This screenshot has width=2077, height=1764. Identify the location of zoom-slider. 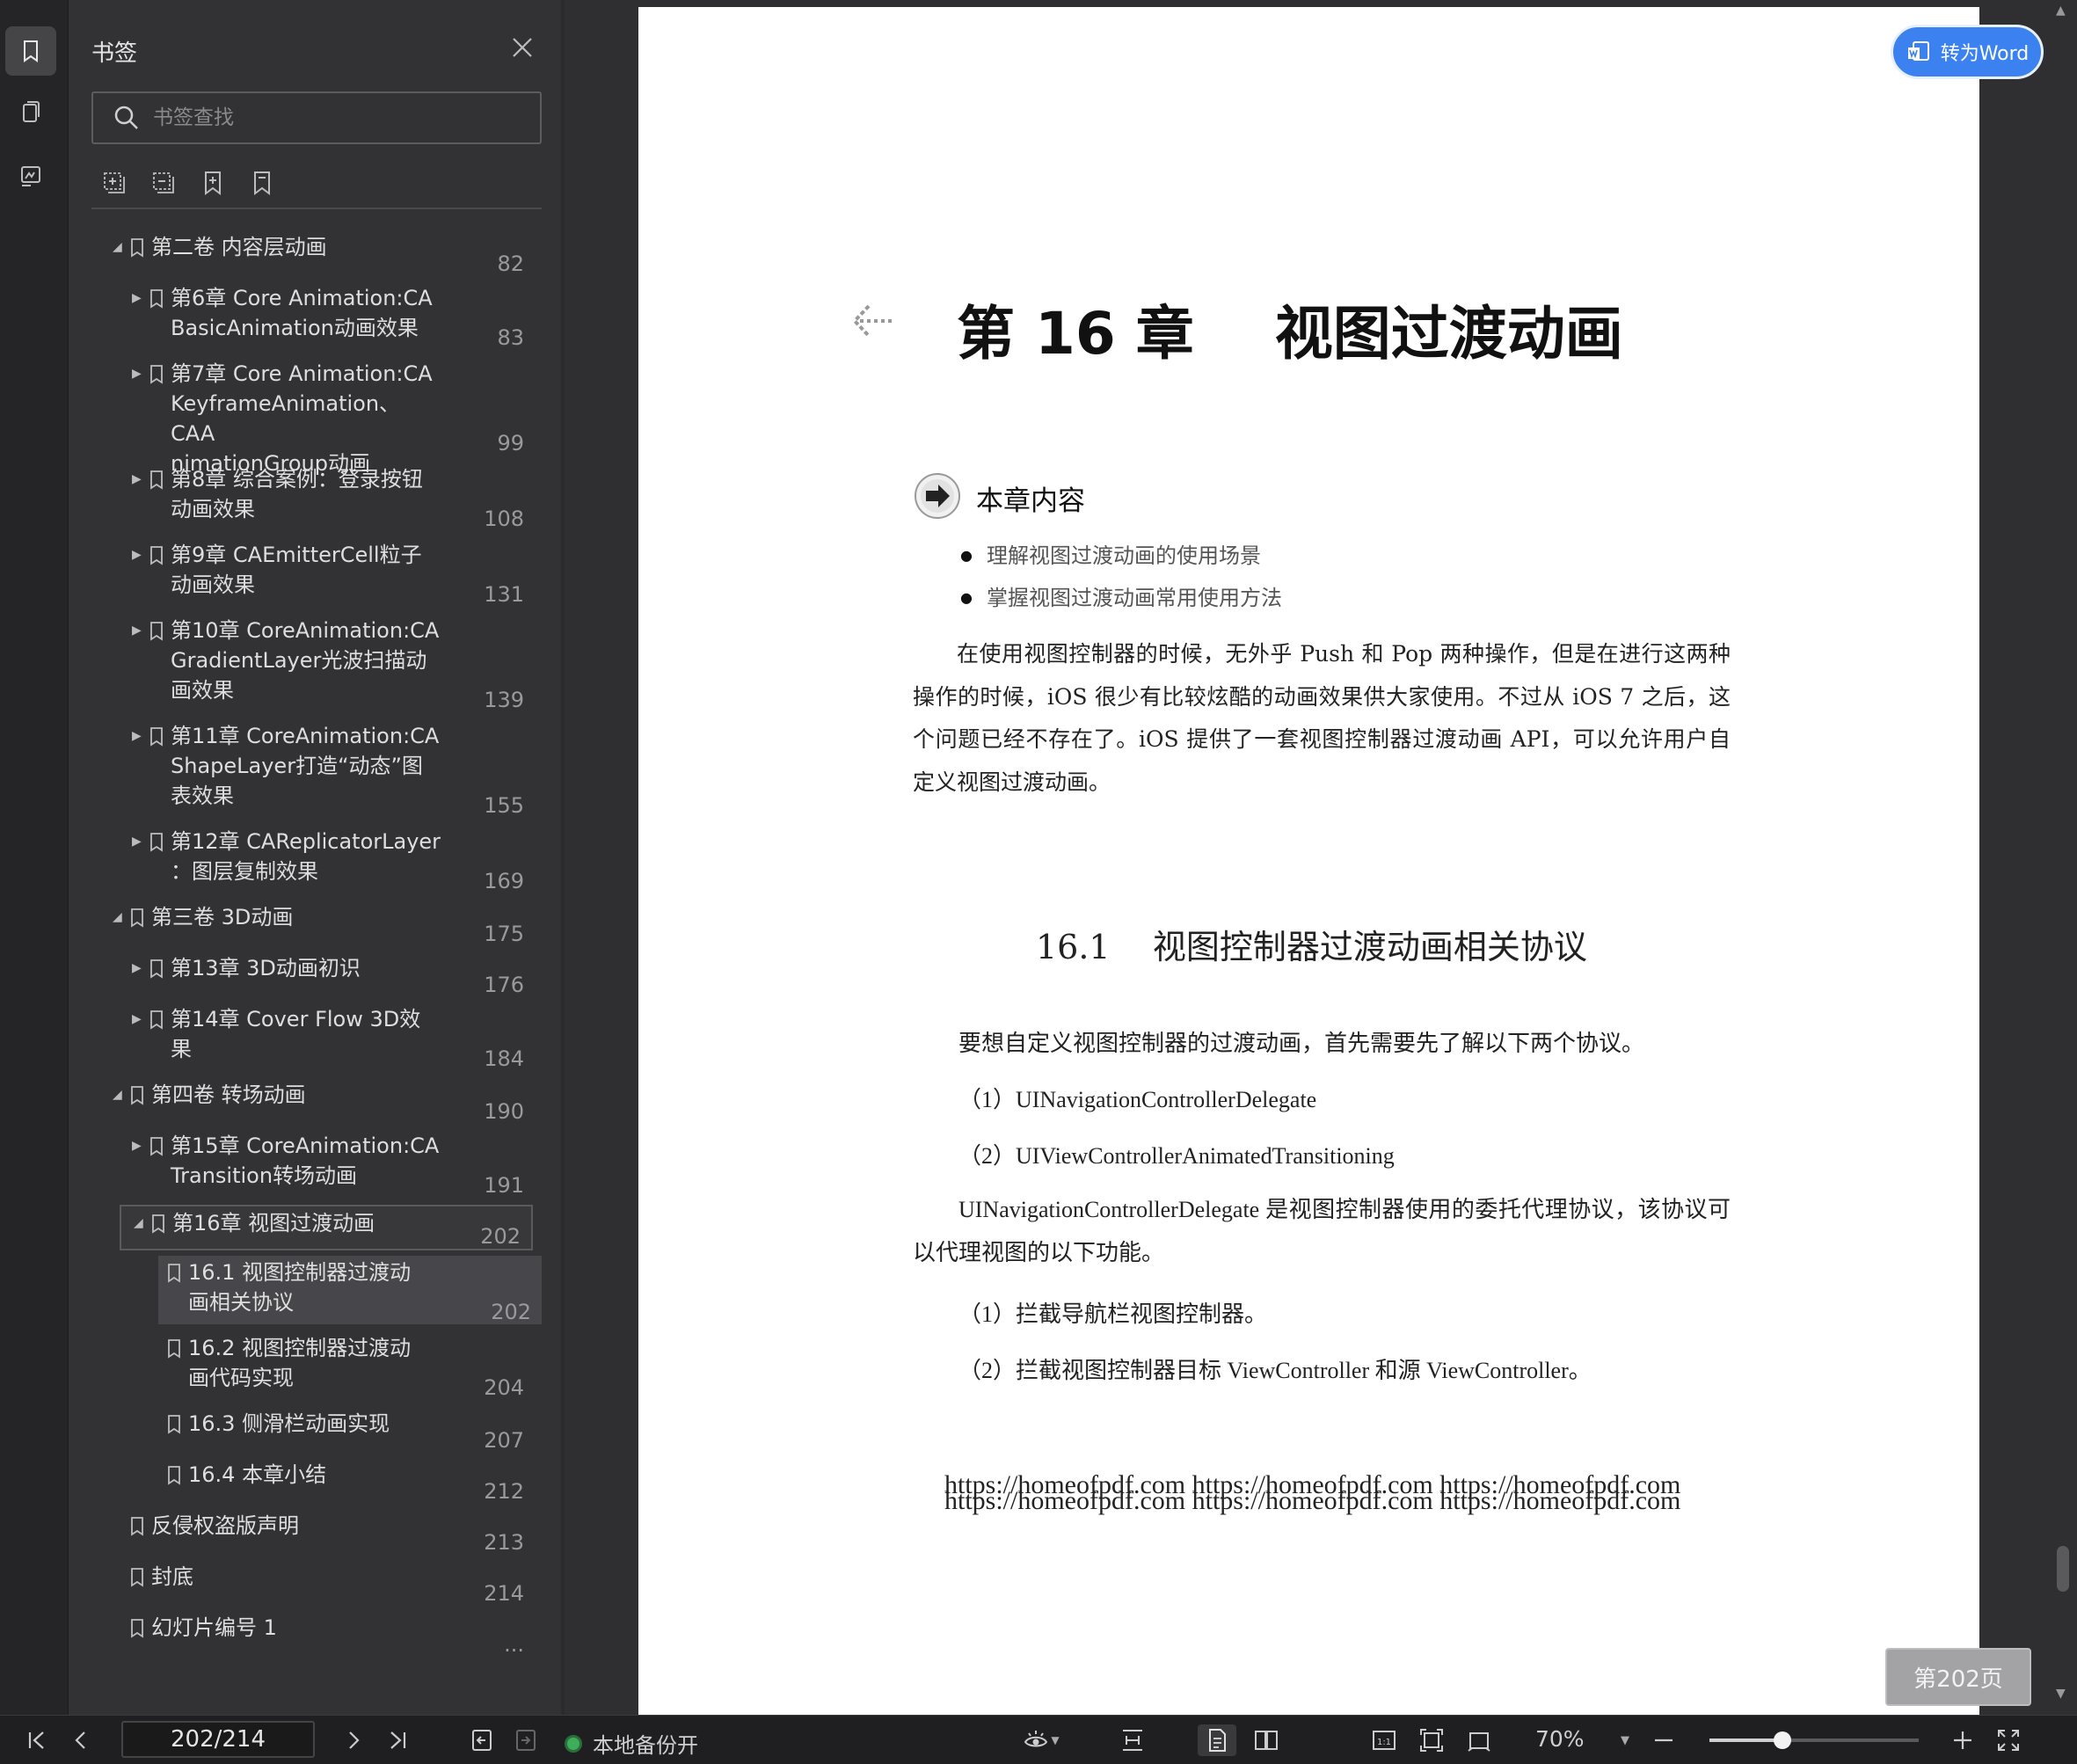
(1814, 1740).